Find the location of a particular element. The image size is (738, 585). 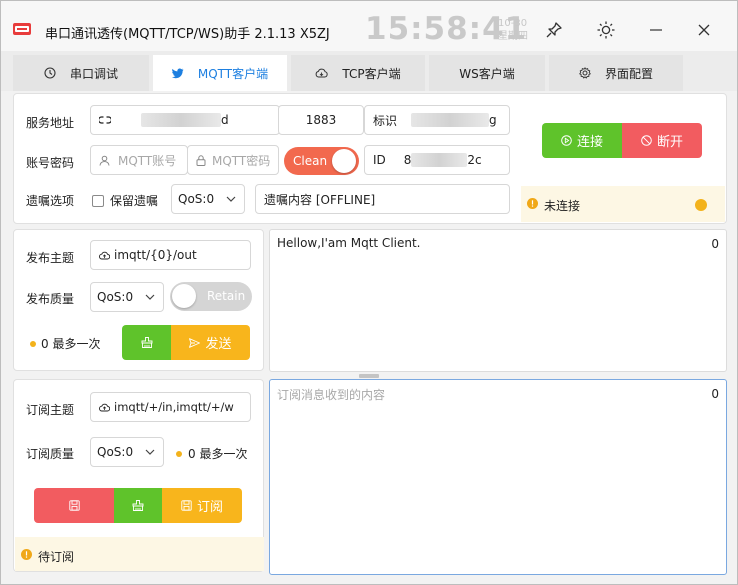

publish-topic-value: imqtt/{0}/out is located at coordinates (155, 255).